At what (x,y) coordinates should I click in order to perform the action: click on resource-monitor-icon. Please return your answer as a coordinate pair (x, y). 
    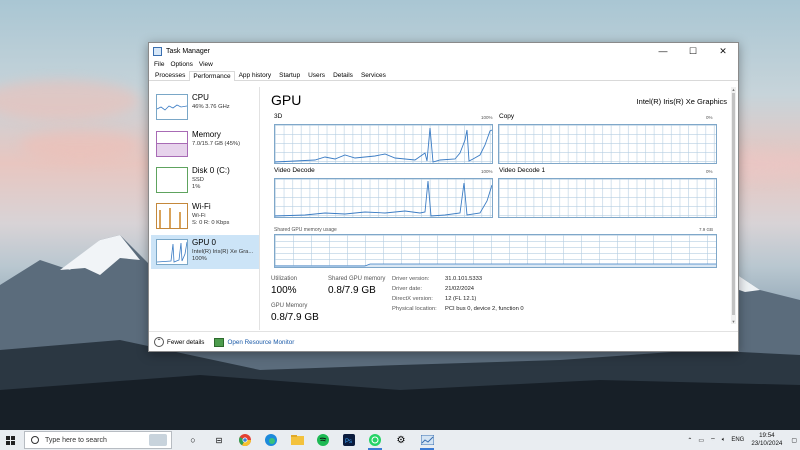
    Looking at the image, I should click on (219, 342).